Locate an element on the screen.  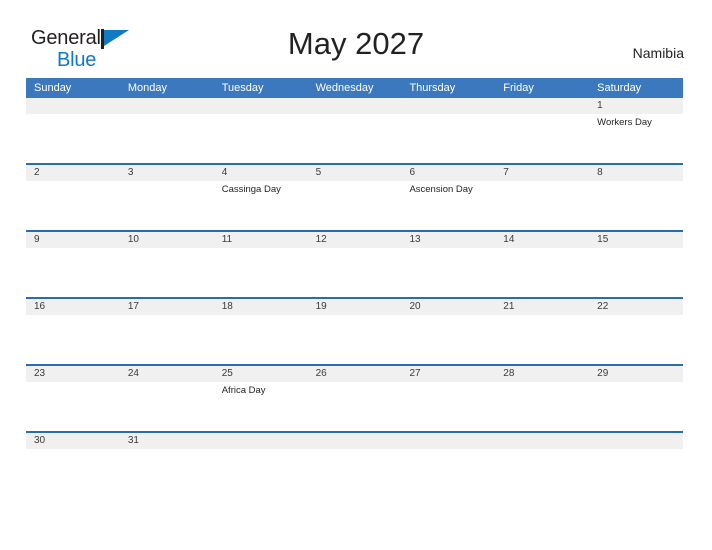
dow-wednesday: Wednesday is located at coordinates (344, 88).